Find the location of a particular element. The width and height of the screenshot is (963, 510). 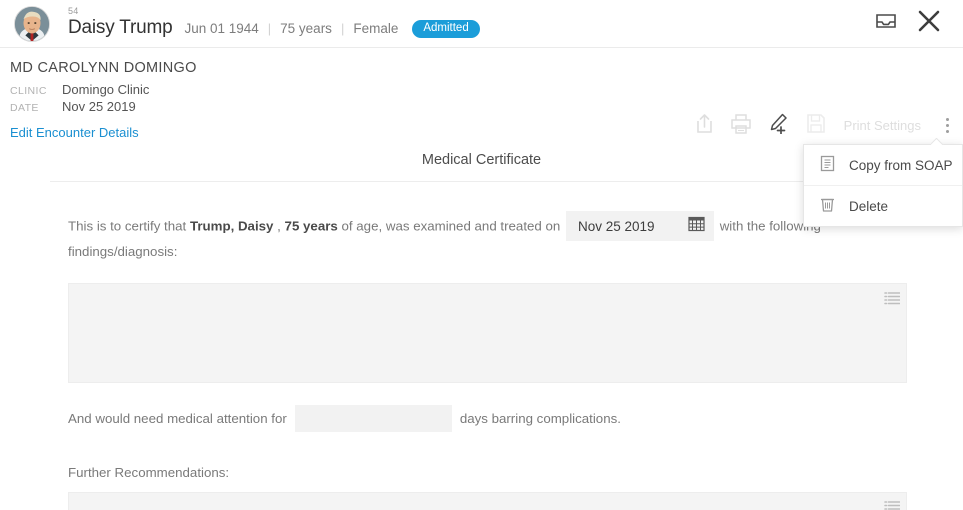

pencil-plus-icon is located at coordinates (779, 125).